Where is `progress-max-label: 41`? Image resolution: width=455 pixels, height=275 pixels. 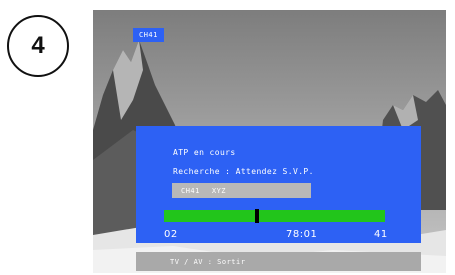 progress-max-label: 41 is located at coordinates (381, 234).